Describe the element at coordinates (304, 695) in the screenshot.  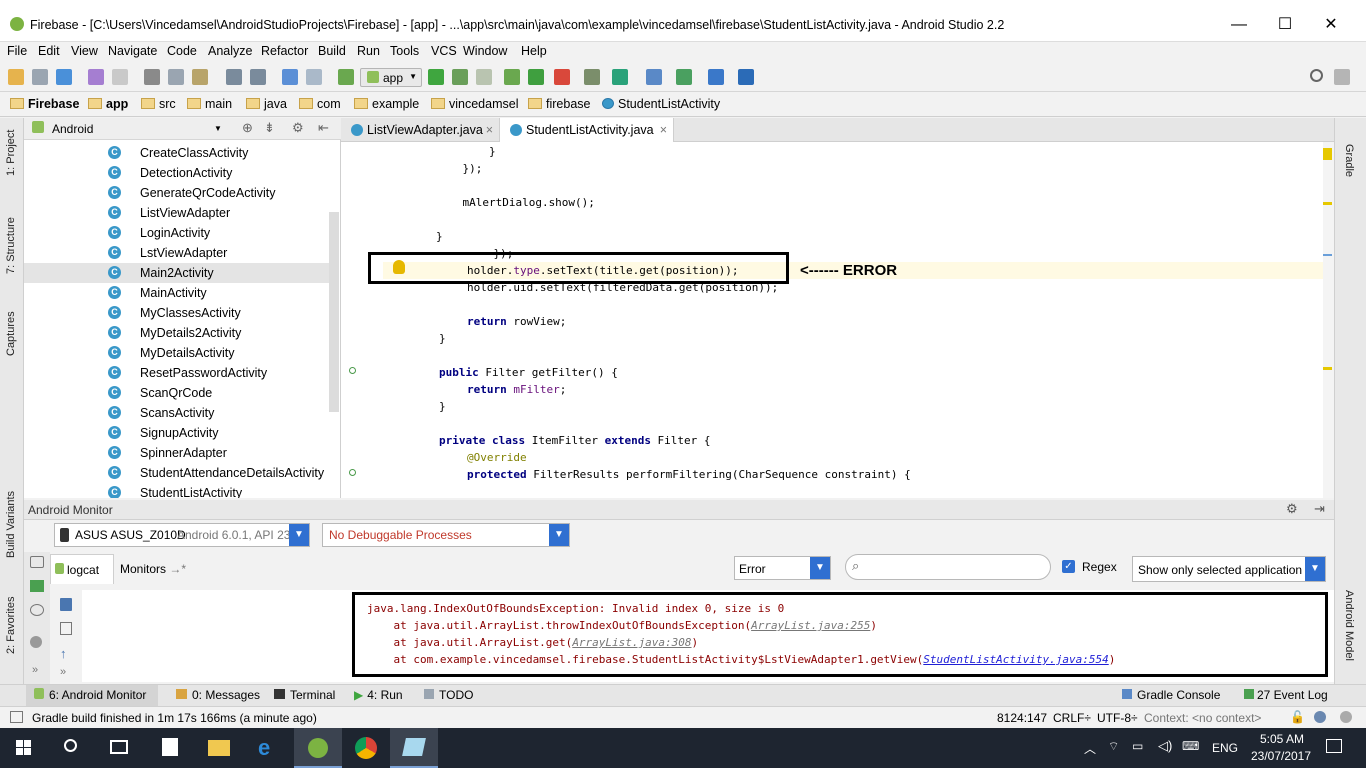
I see `tab-terminal: Terminal` at that location.